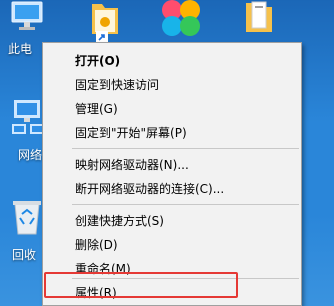 This screenshot has height=306, width=334. Describe the element at coordinates (172, 133) in the screenshot. I see `menu-item-pin-start: 固定到"开始"屏幕(P)` at that location.